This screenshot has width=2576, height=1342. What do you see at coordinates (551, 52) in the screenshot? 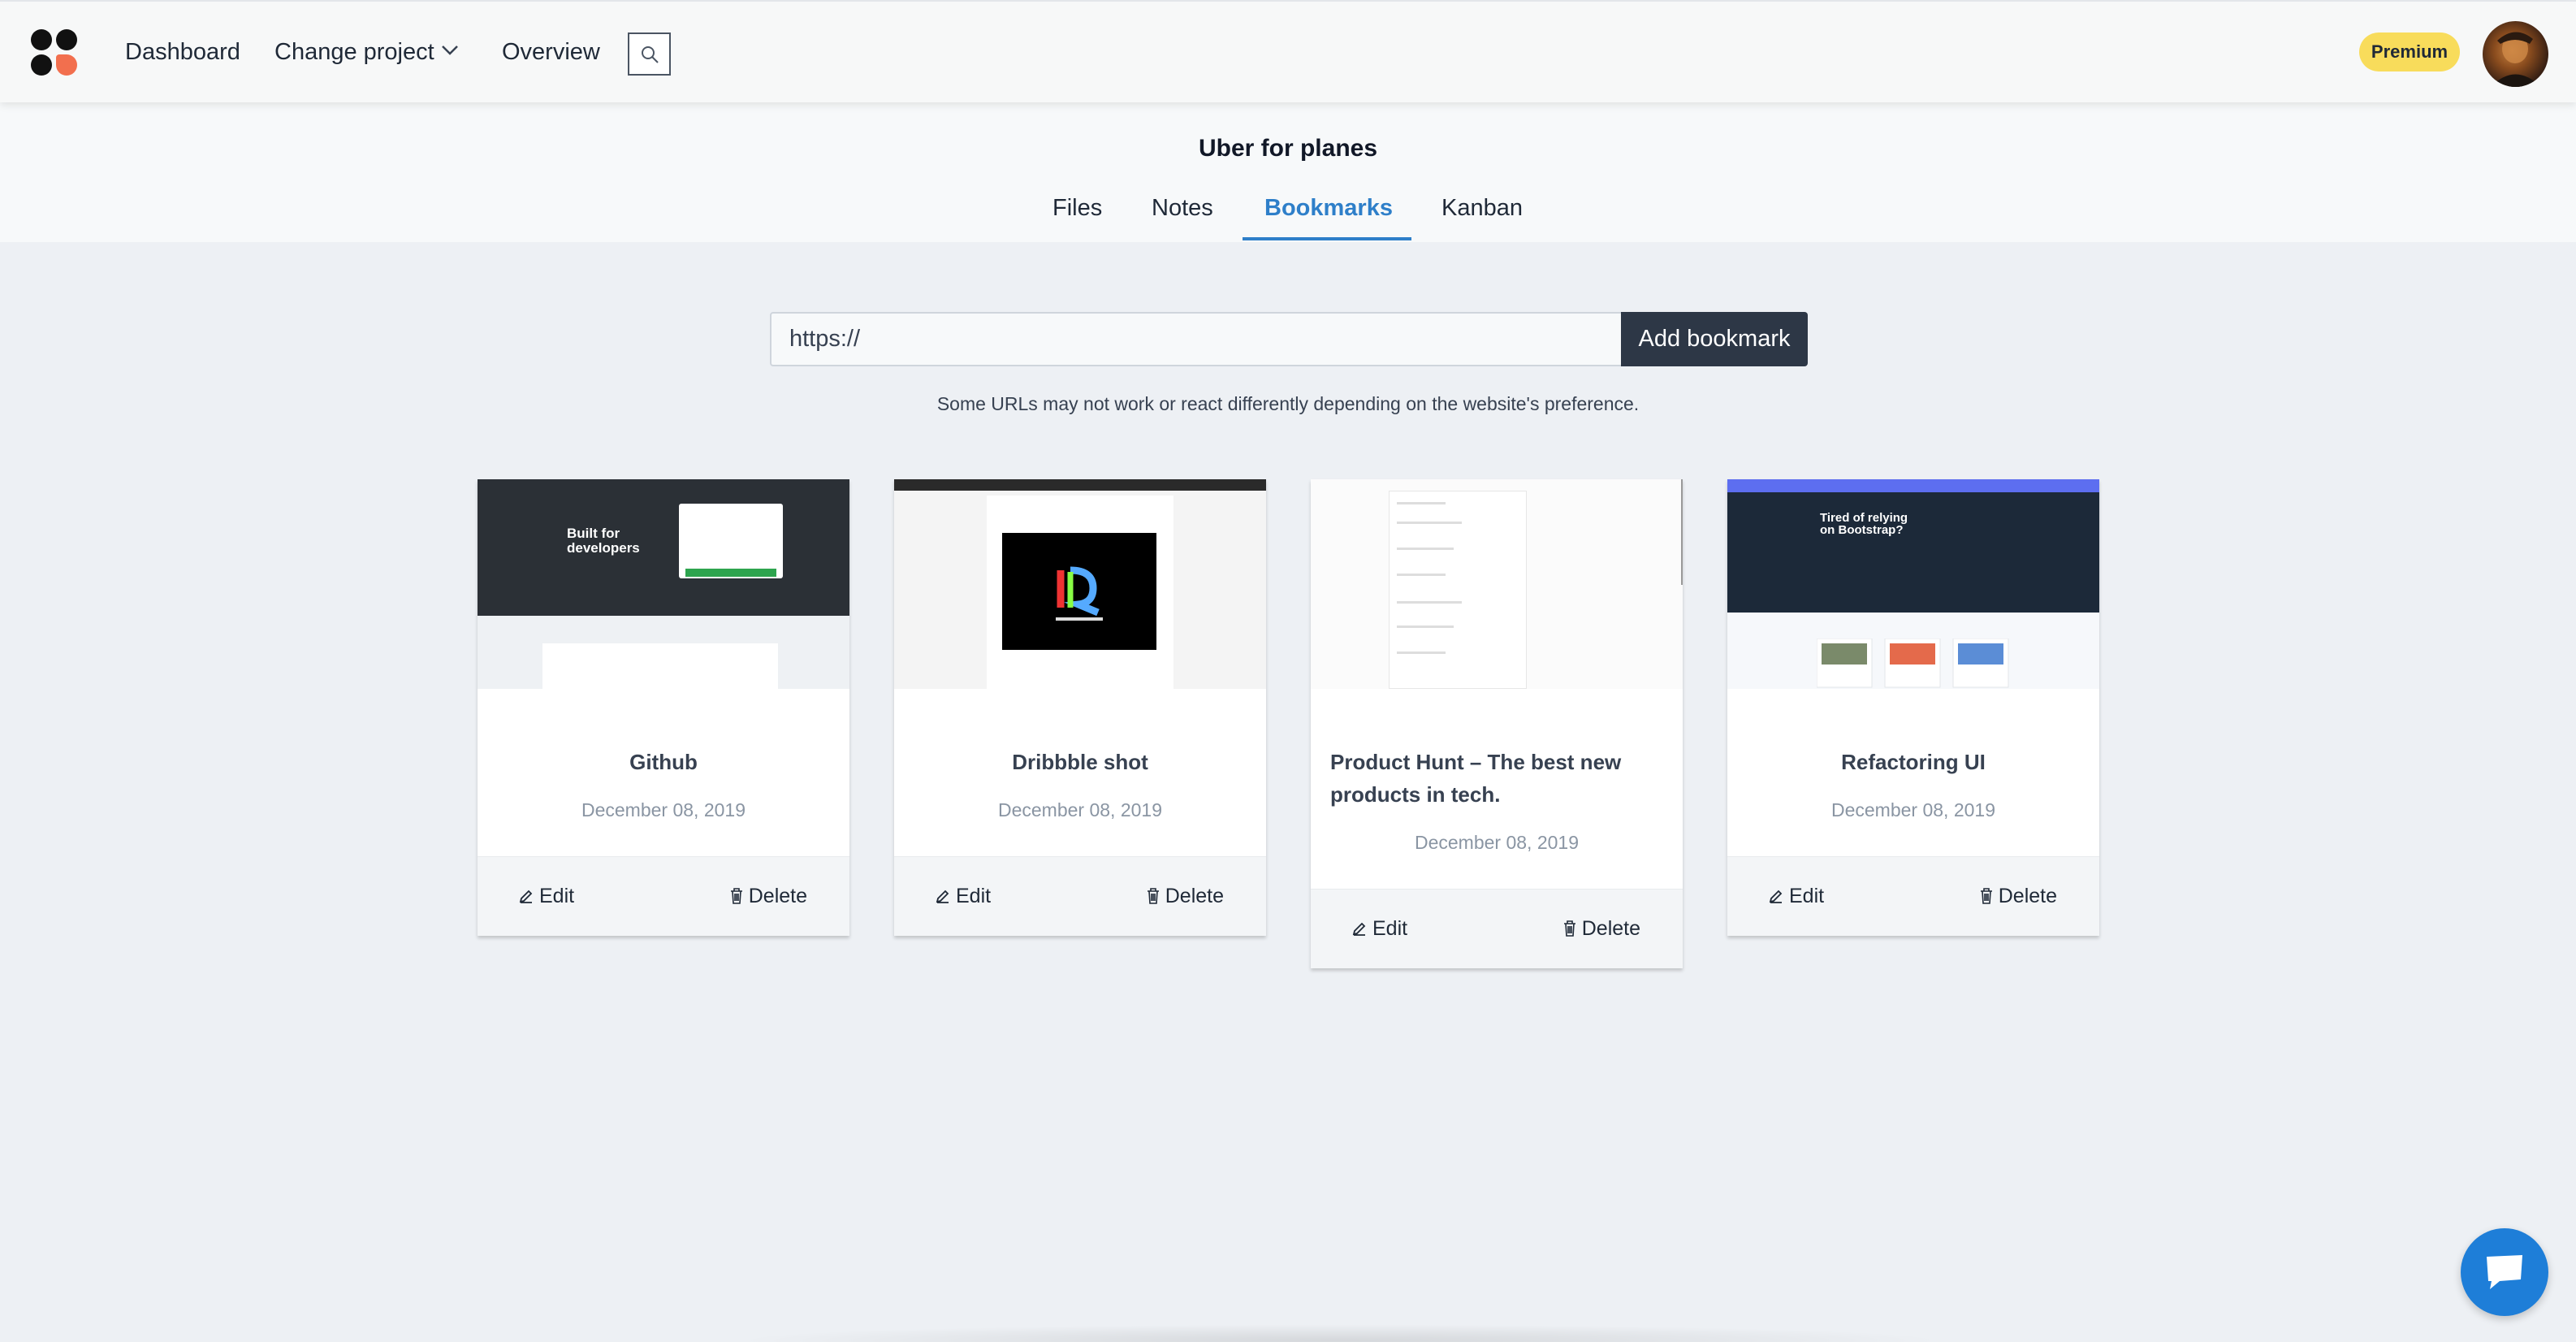
I see `nav-overview-link: Overview` at bounding box center [551, 52].